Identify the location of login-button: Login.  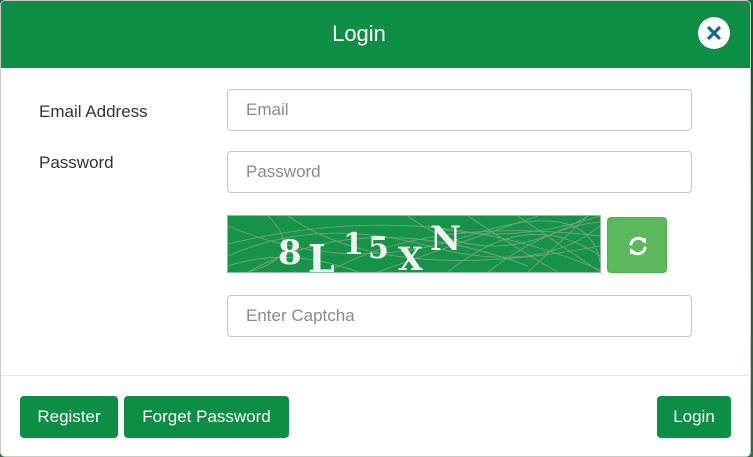
(694, 417).